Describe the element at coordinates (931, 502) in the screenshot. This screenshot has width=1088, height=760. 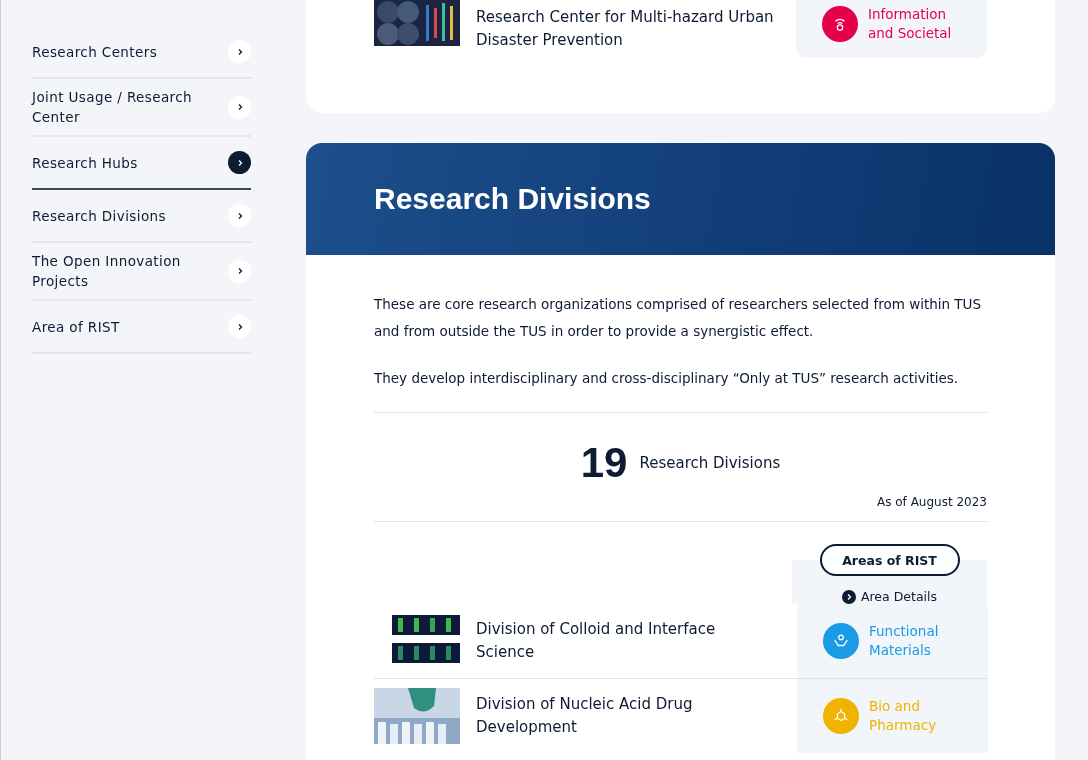
I see `date-note: As of August 2023` at that location.